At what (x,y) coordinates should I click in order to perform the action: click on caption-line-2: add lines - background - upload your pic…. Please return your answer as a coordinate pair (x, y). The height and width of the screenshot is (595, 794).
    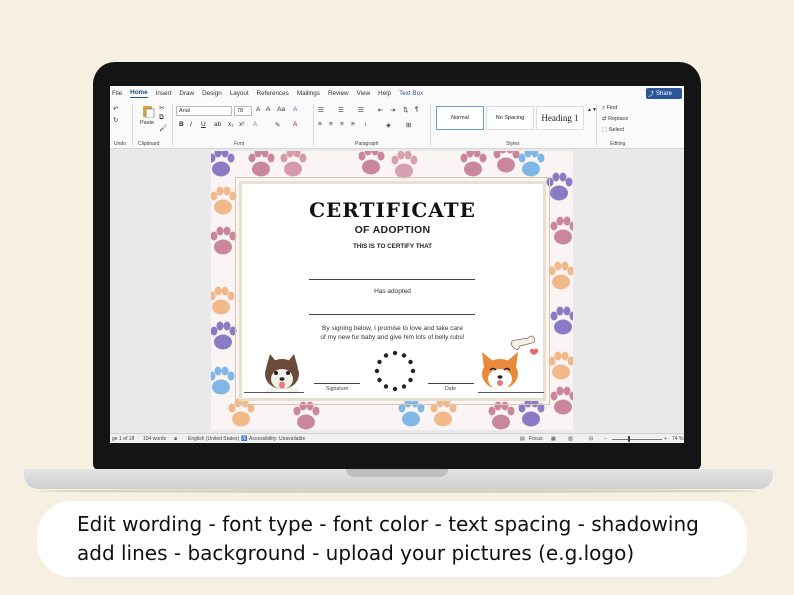
    Looking at the image, I should click on (356, 553).